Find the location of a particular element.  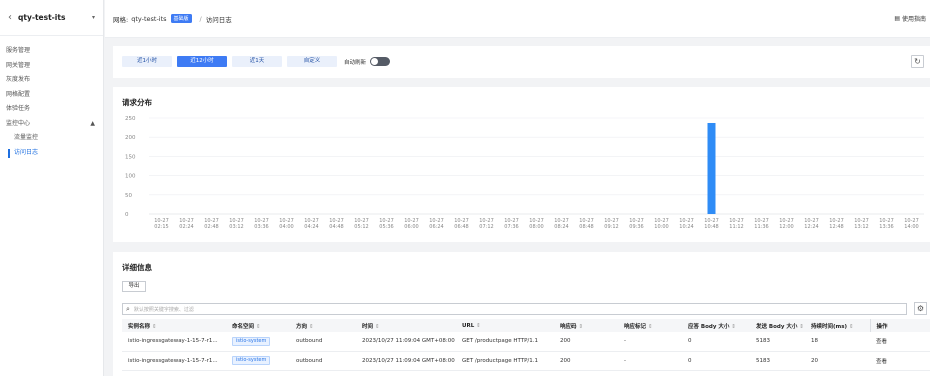

time-range-tabs: 近1小时 近12小时 近1天 自定义 自动刷新 is located at coordinates (256, 61).